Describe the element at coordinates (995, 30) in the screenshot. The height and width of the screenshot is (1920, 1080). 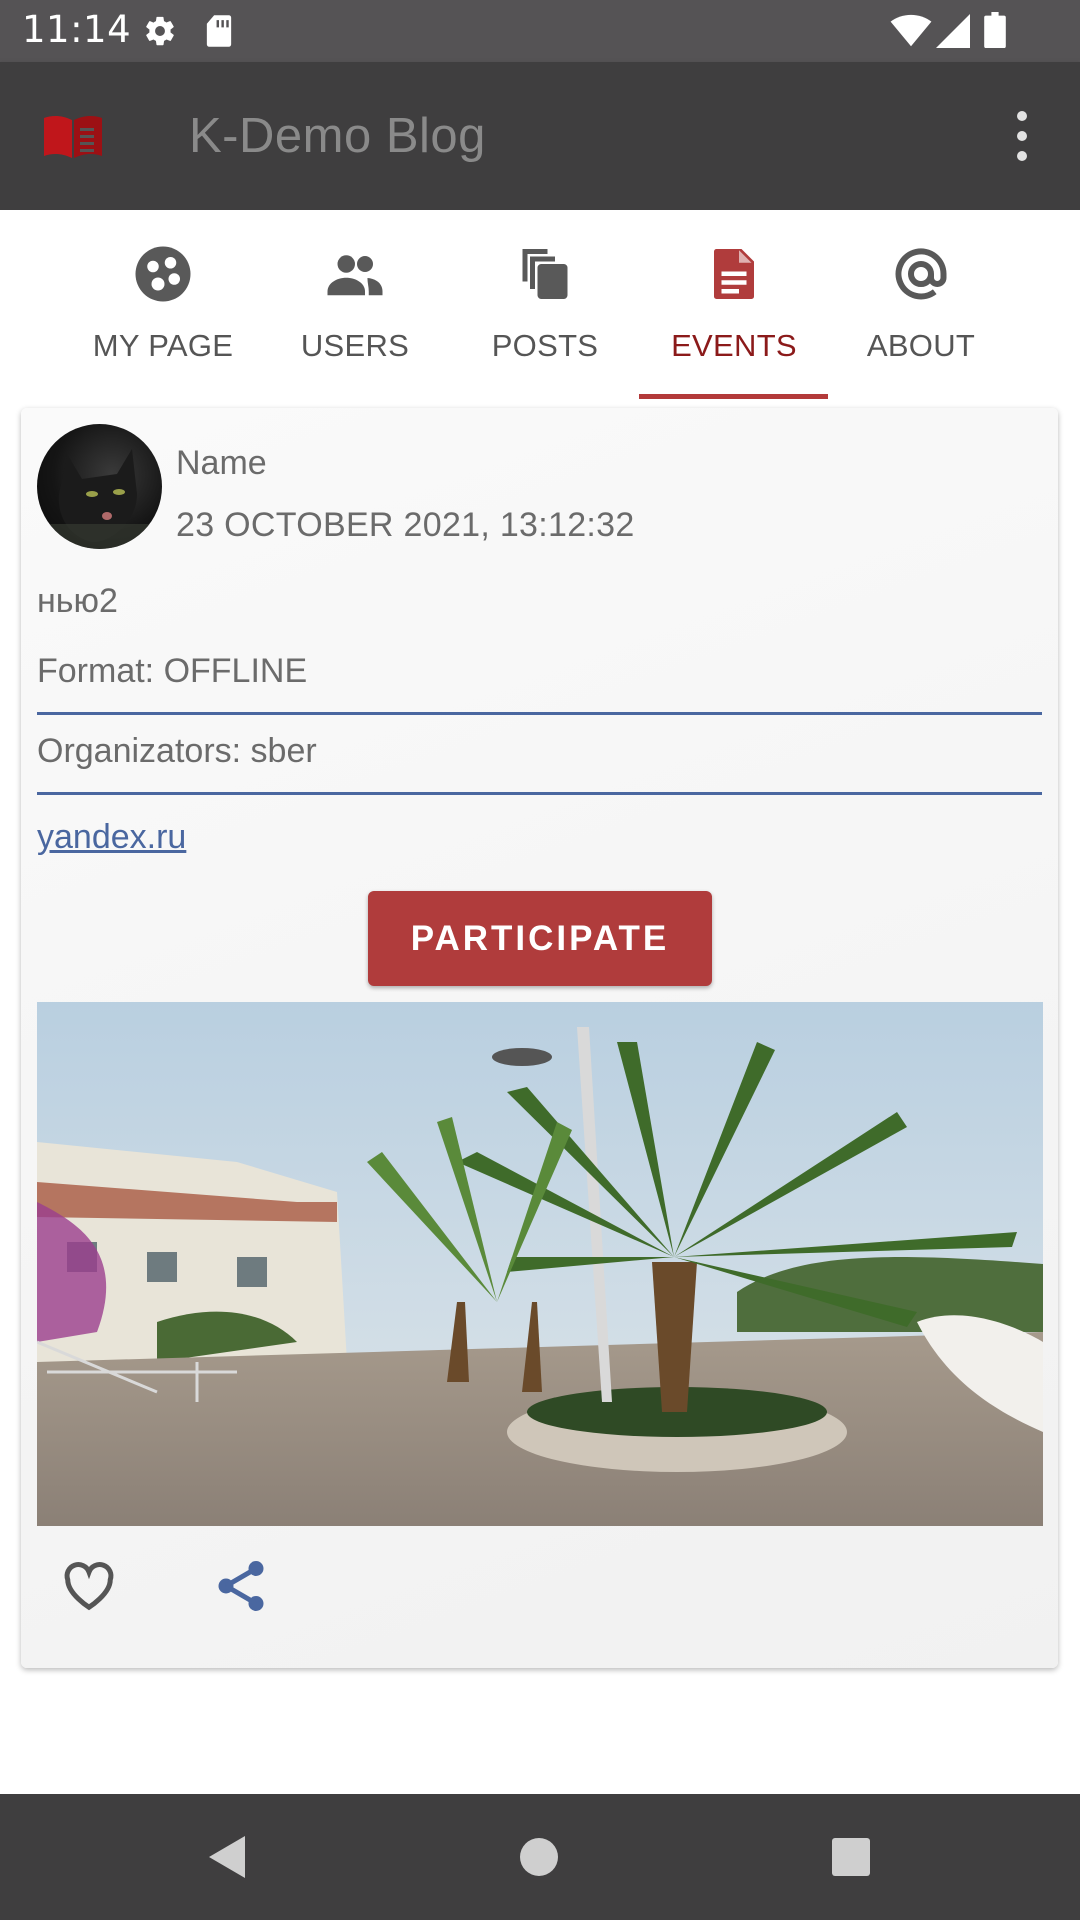
I see `battery-icon` at that location.